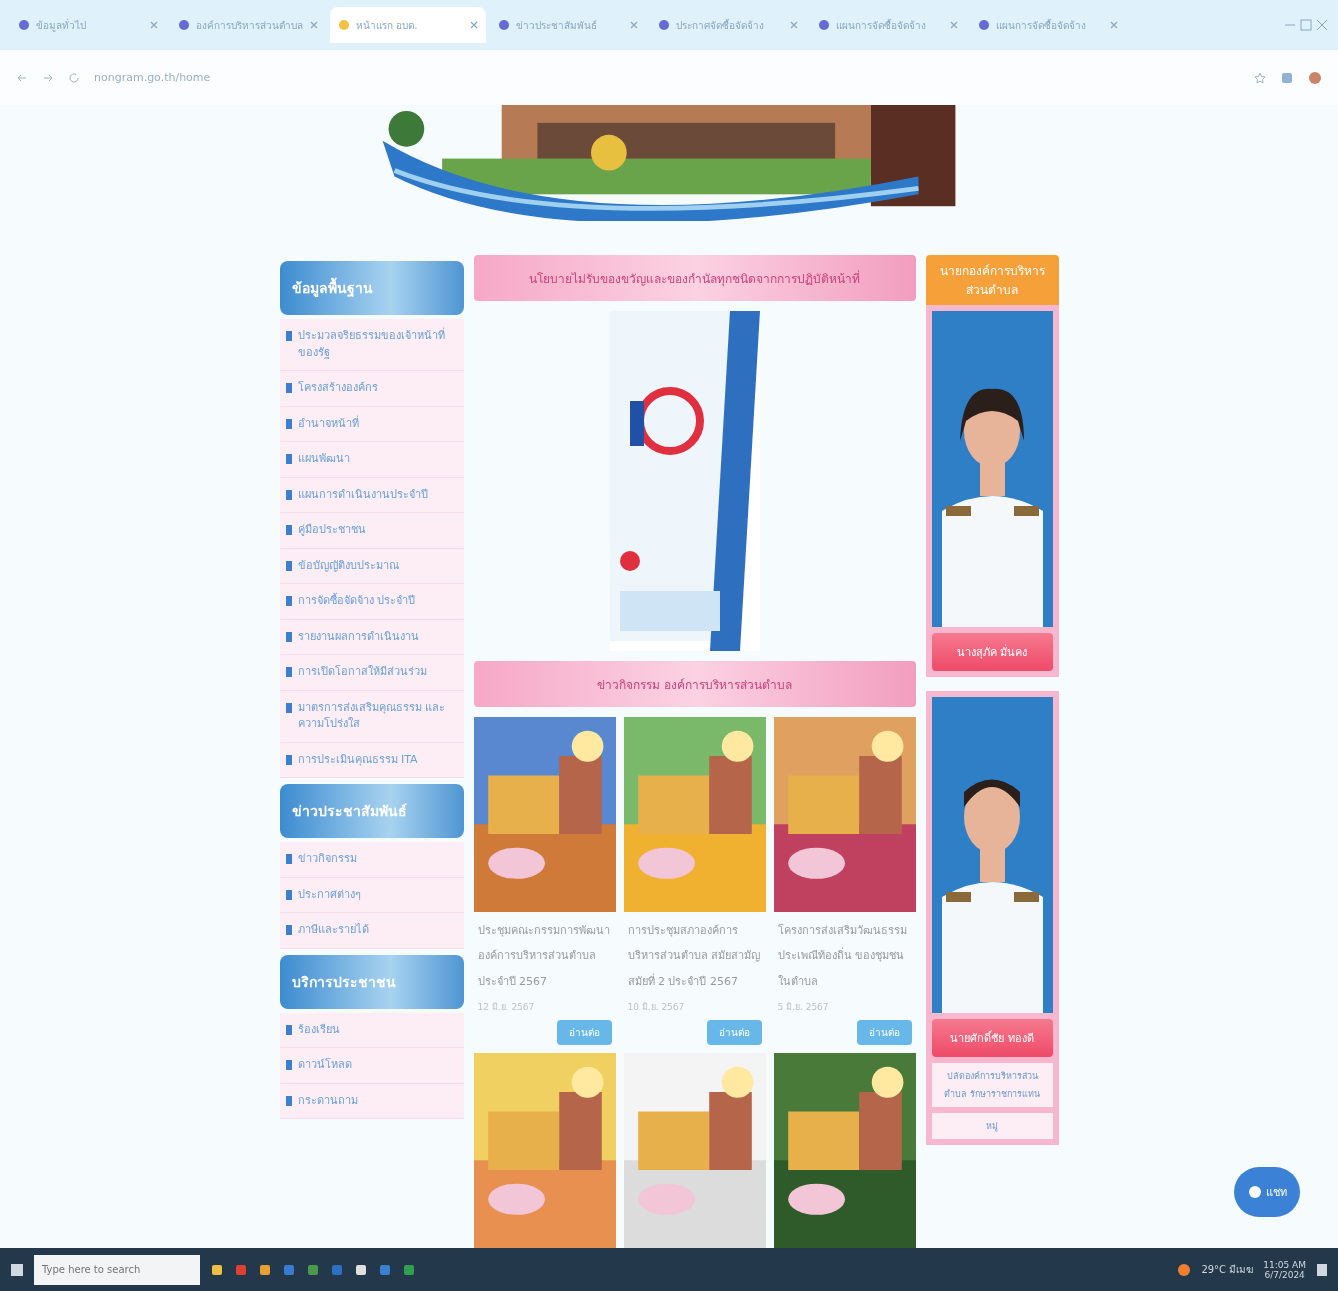  What do you see at coordinates (992, 652) in the screenshot?
I see `name-label: นางสุภัค มั่นคง` at bounding box center [992, 652].